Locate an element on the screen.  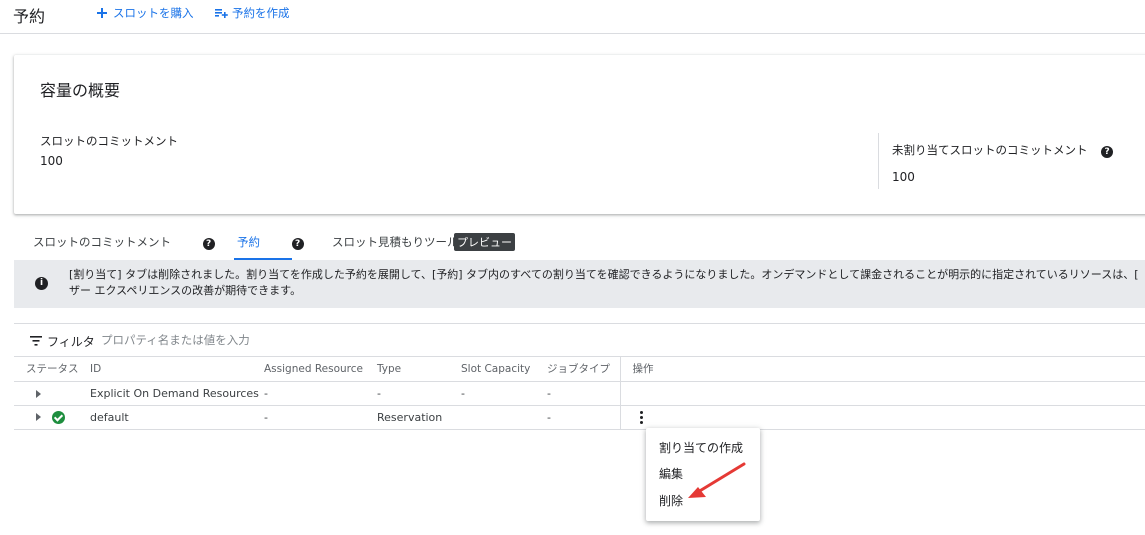
row-type: - is located at coordinates (419, 393).